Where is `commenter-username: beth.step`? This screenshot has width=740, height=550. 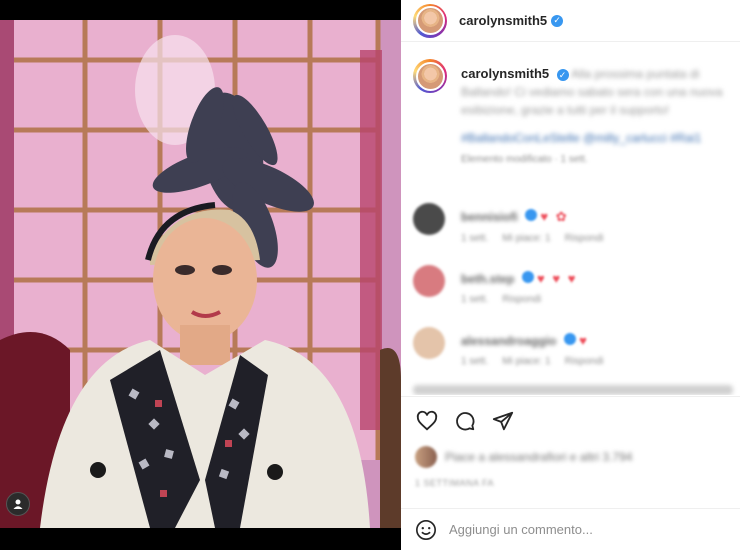 commenter-username: beth.step is located at coordinates (487, 279).